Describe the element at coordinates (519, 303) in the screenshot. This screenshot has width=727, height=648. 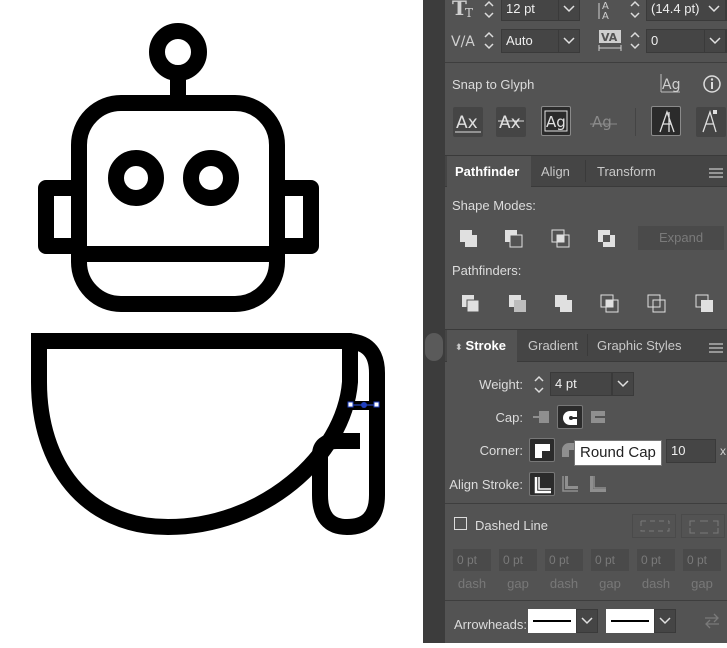
I see `trim-icon` at that location.